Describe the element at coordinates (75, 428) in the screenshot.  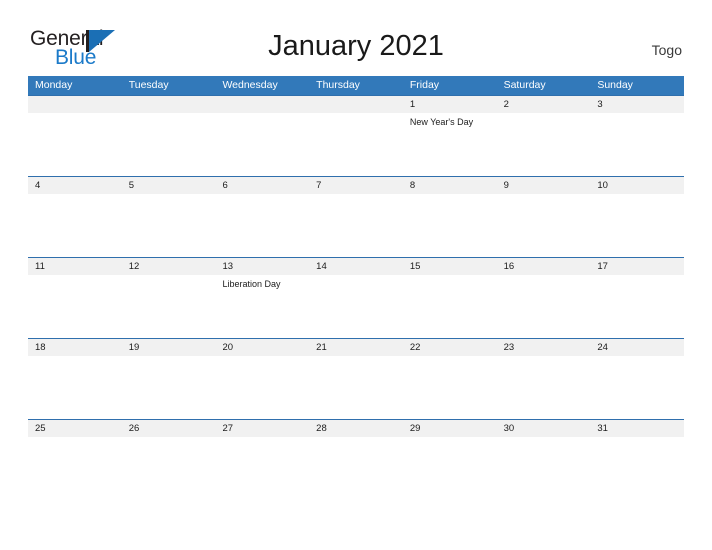
I see `day-number-25: 25` at that location.